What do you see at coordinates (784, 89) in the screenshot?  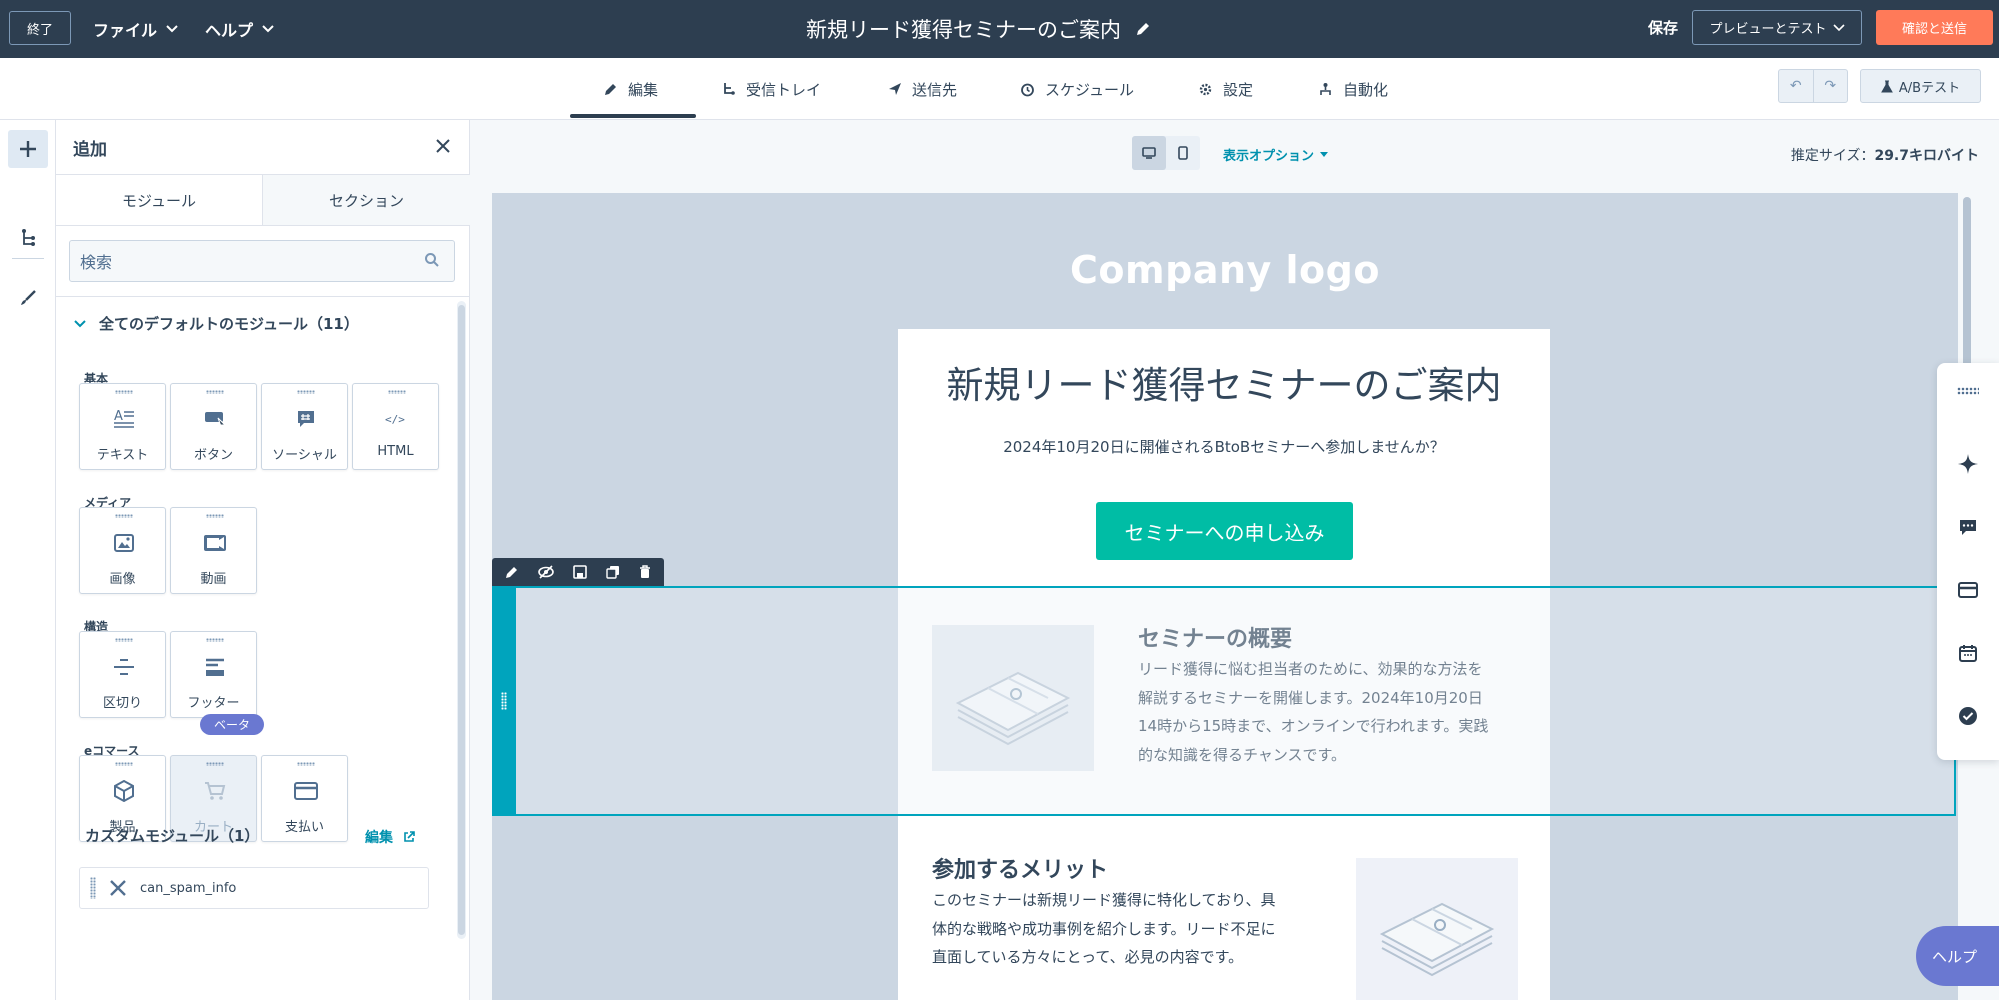 I see `tab-inbox-label: 受信トレイ` at bounding box center [784, 89].